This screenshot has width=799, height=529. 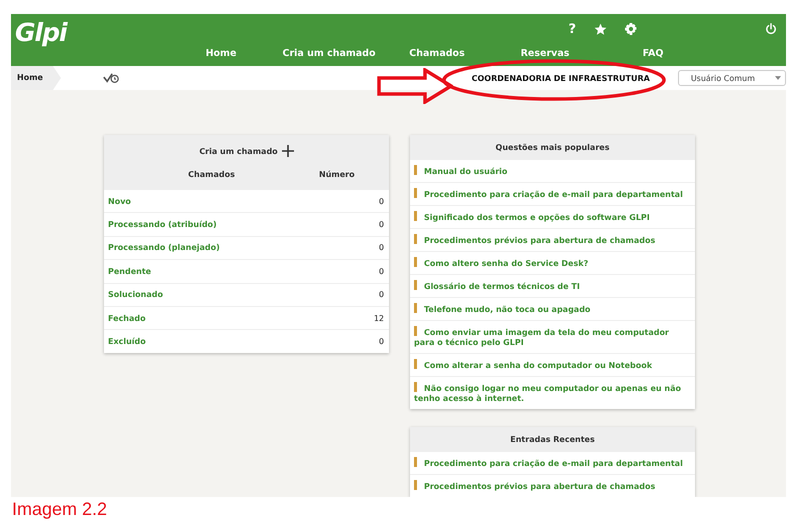 I want to click on question-link: Manual do usuário, so click(x=552, y=171).